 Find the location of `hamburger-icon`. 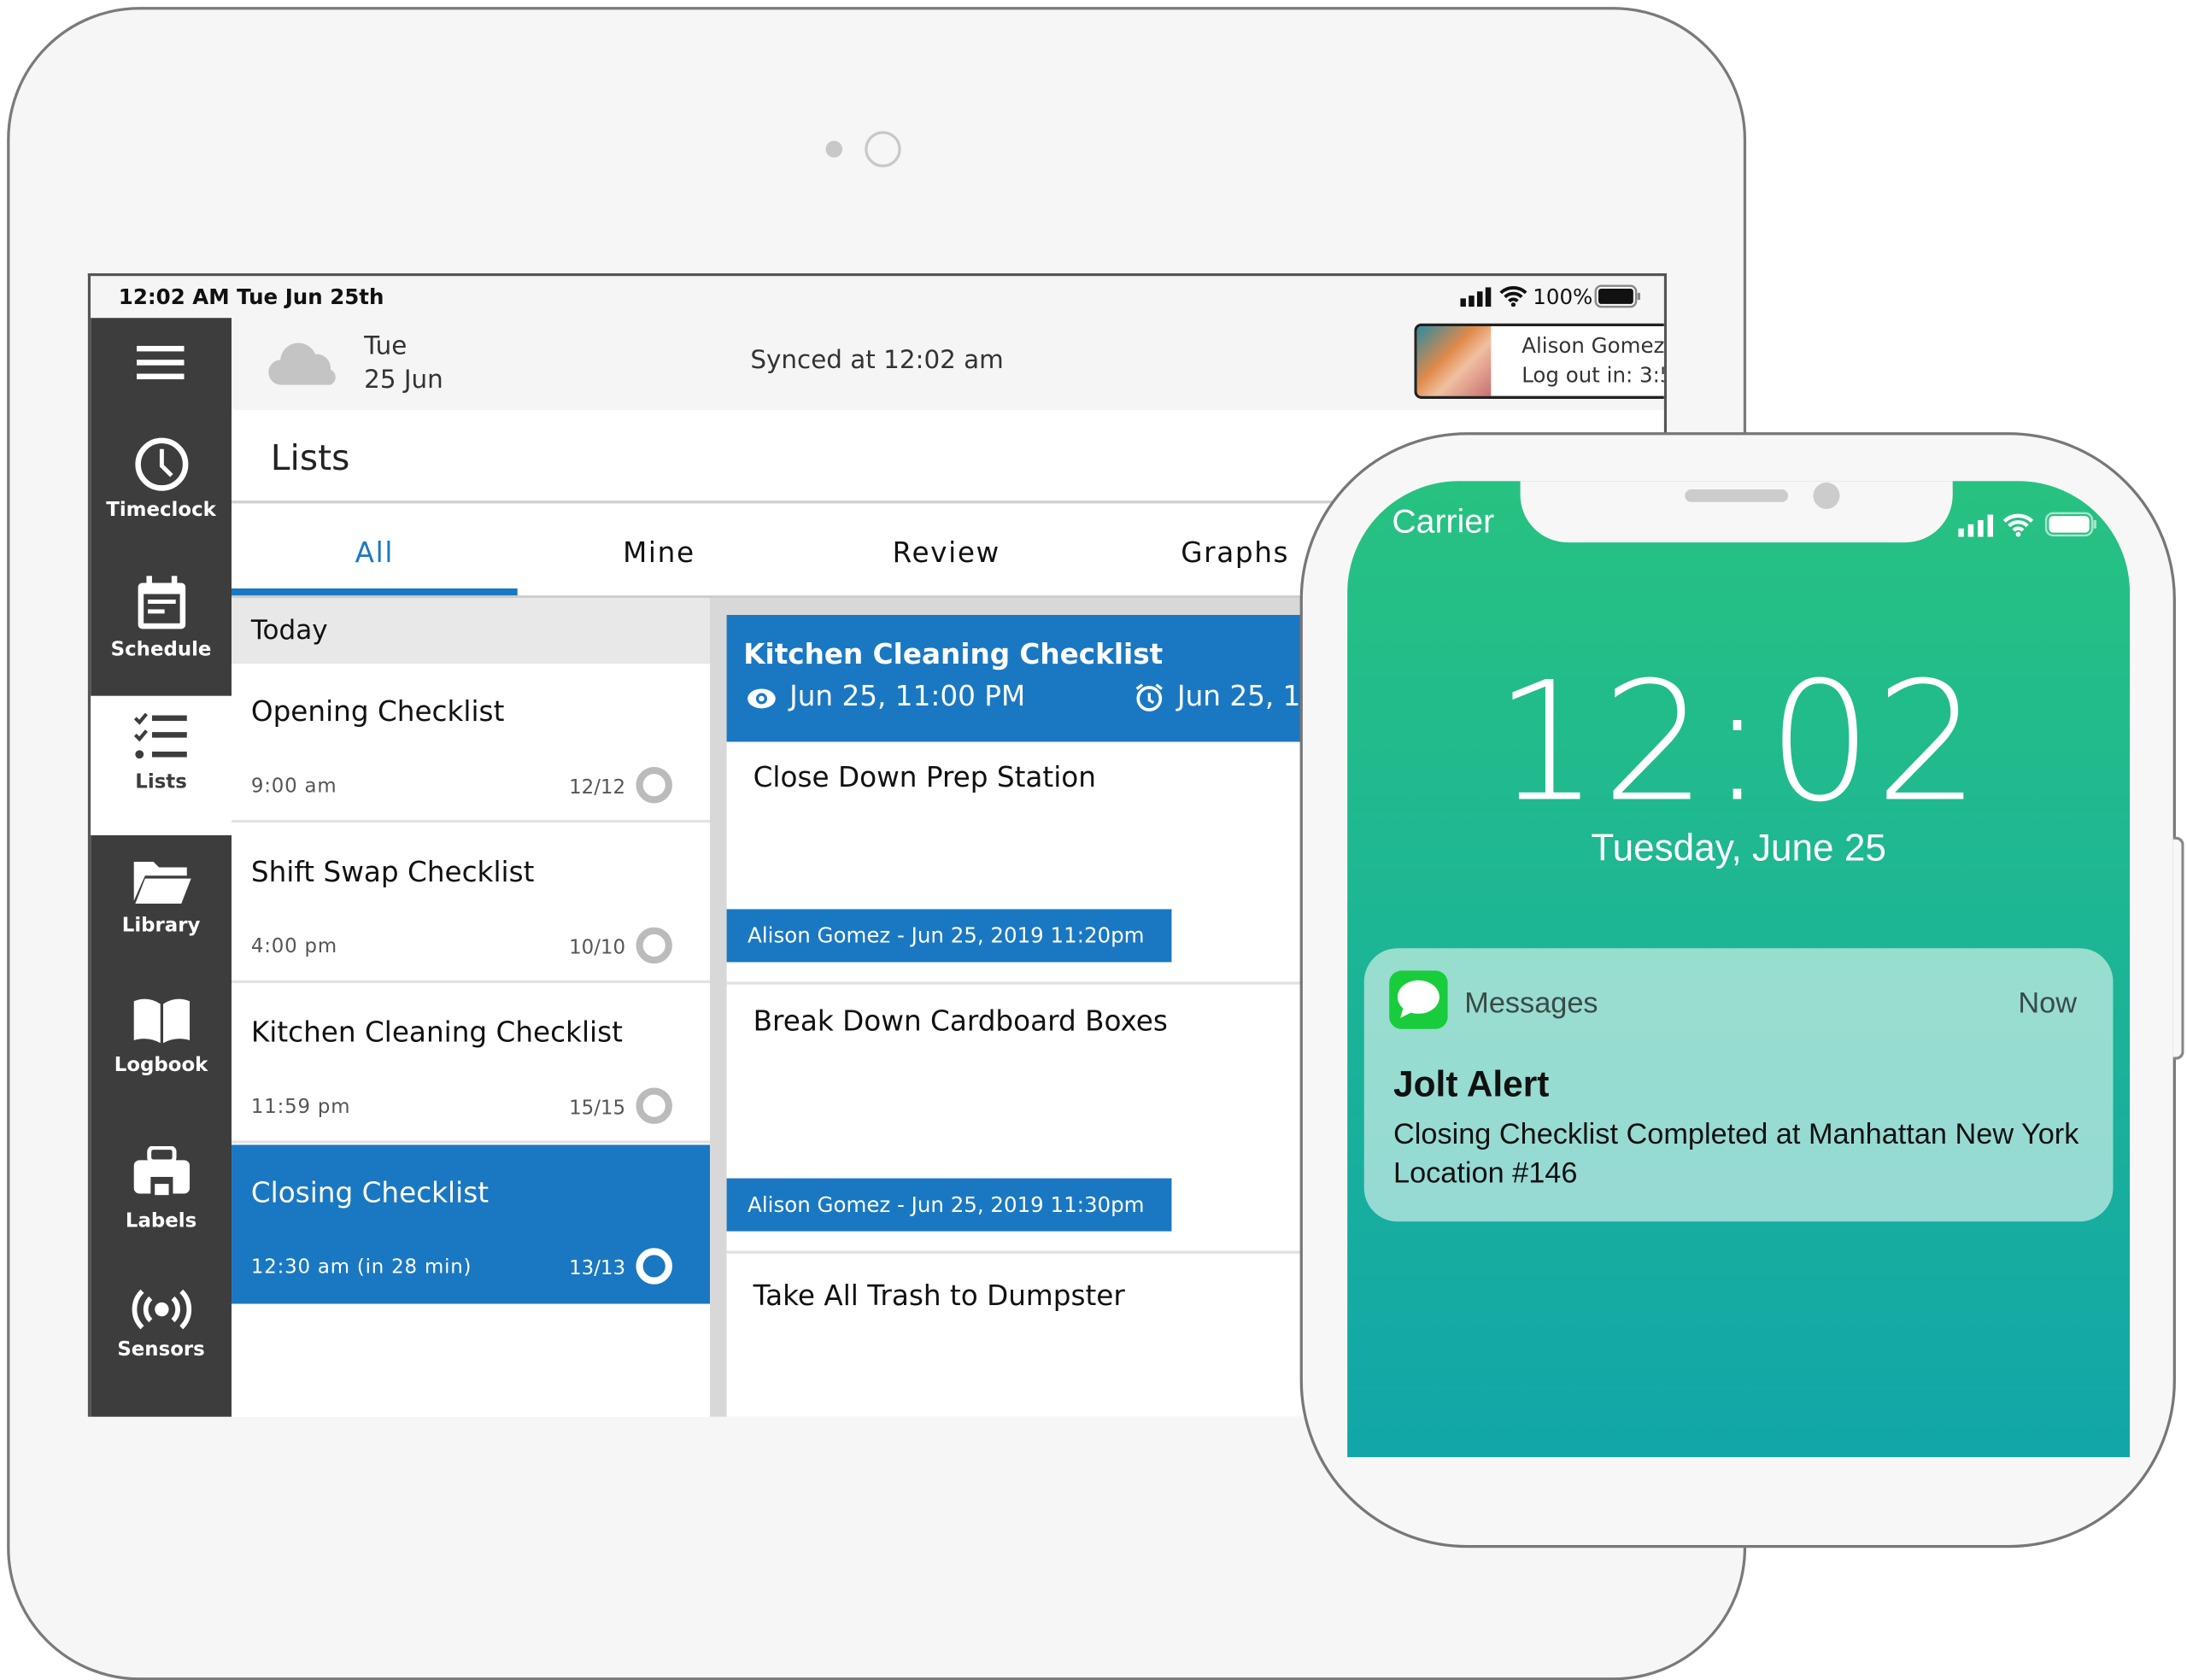

hamburger-icon is located at coordinates (160, 363).